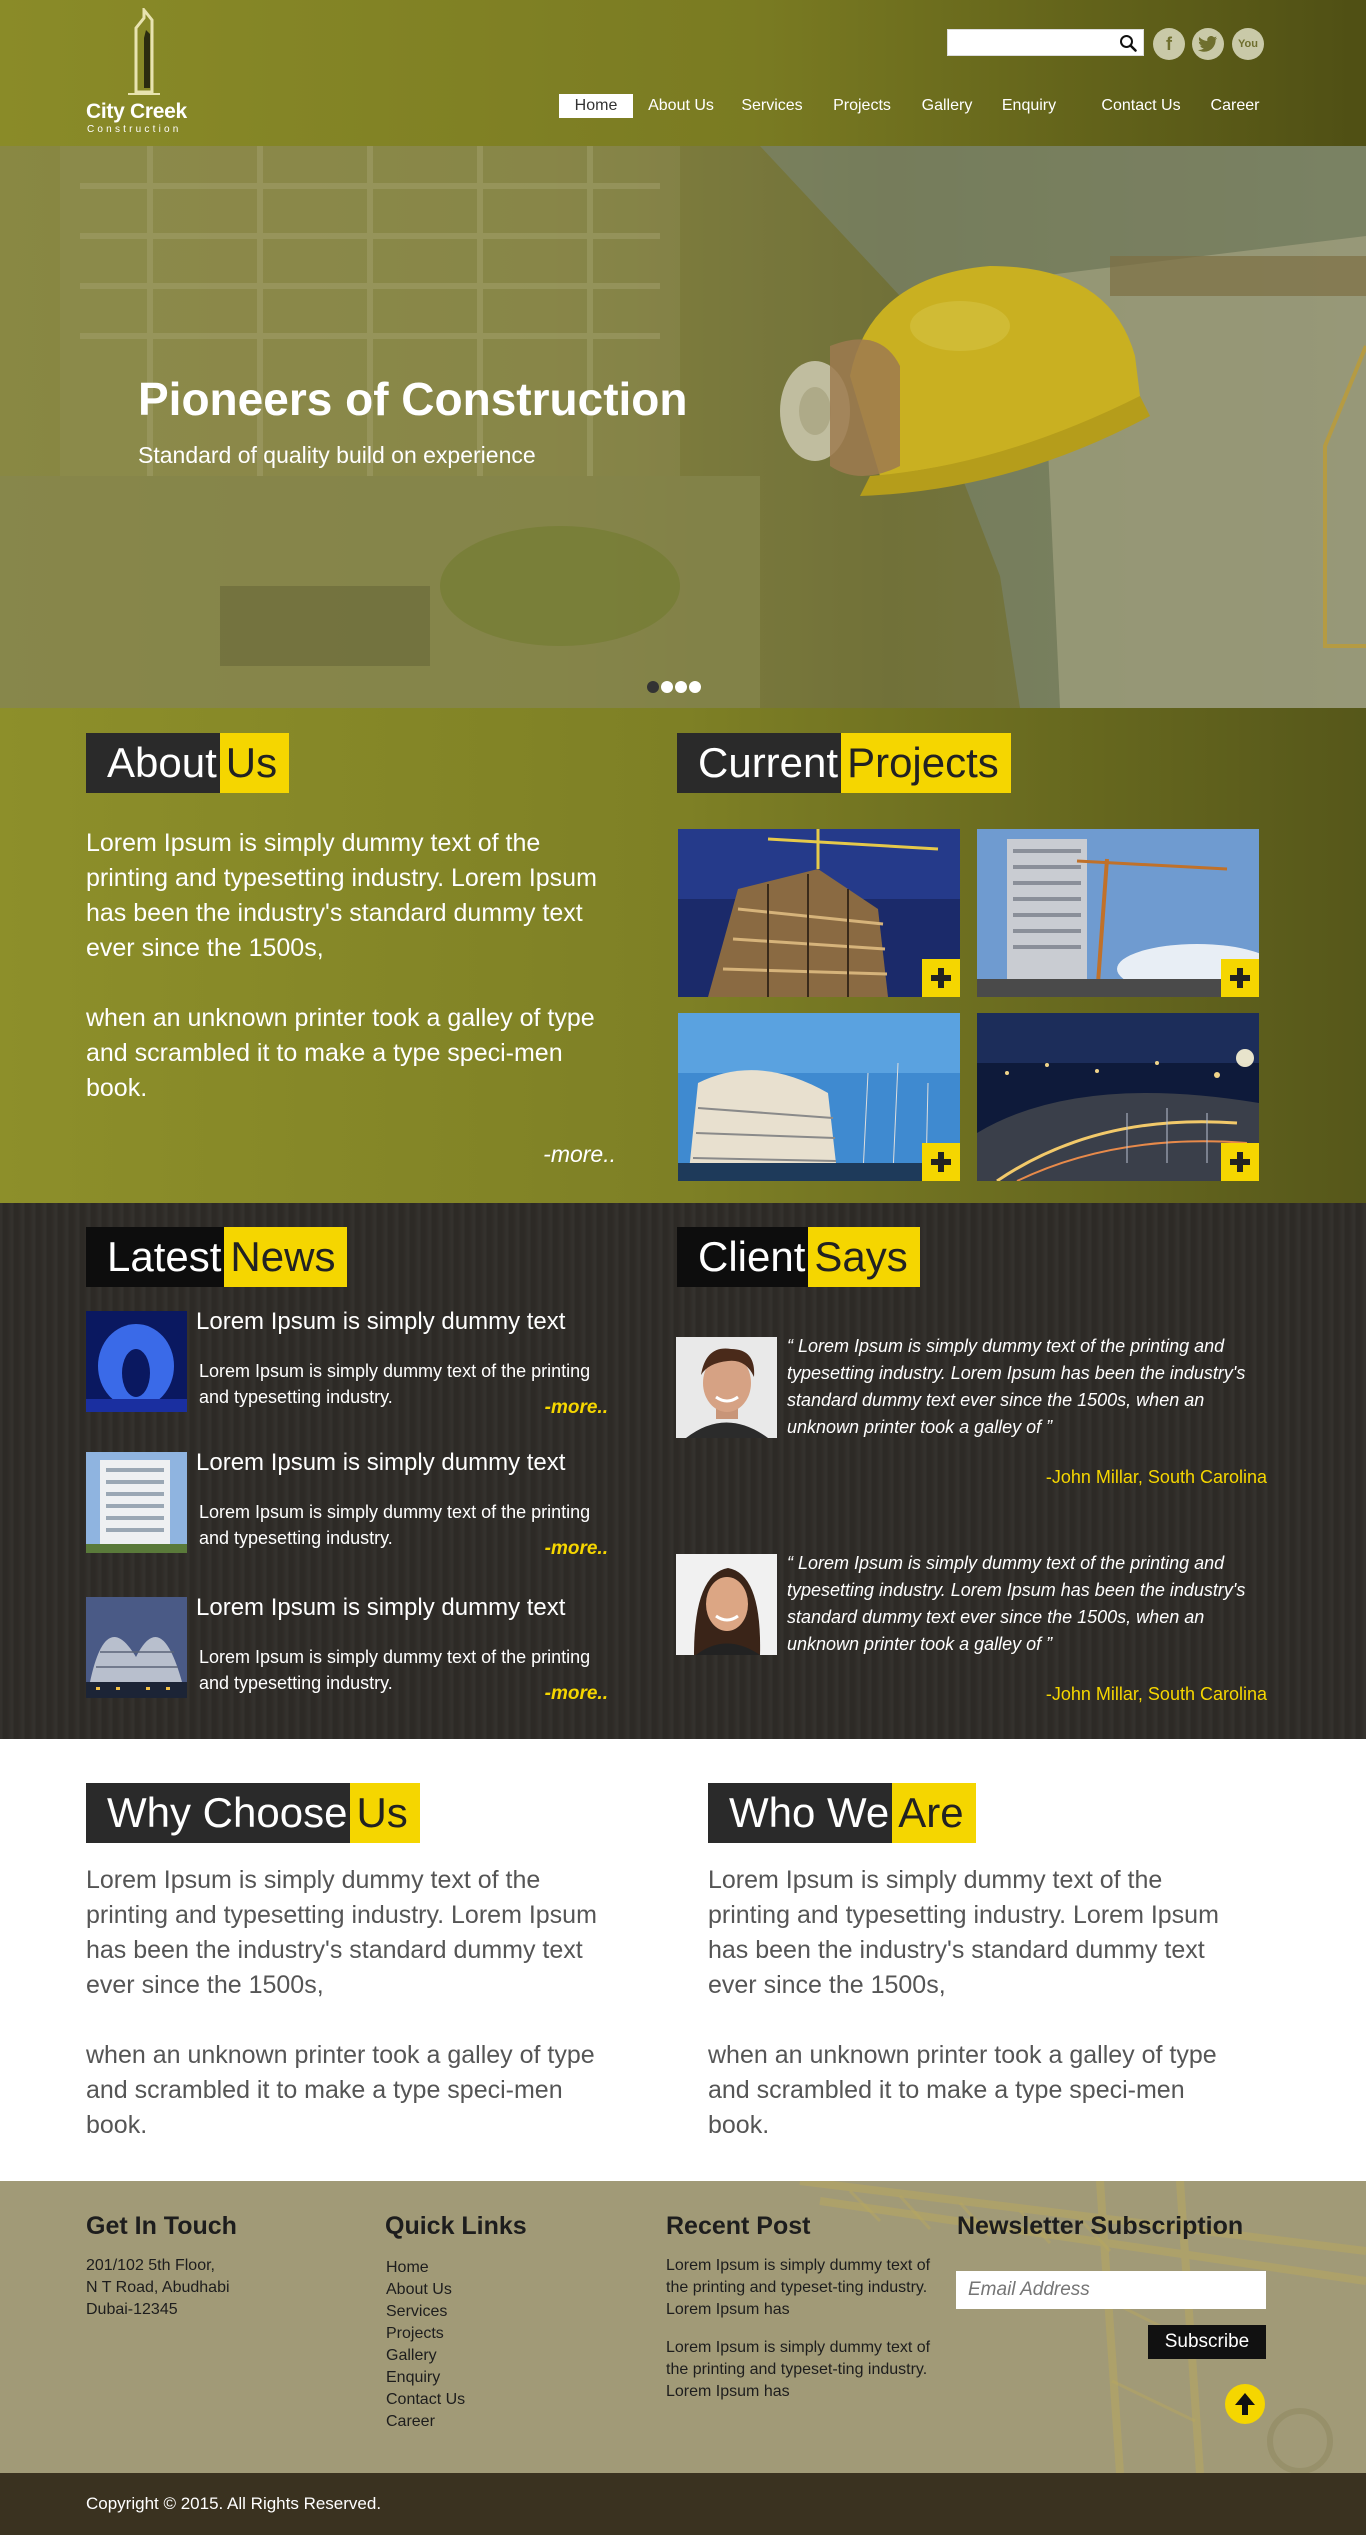 The image size is (1366, 2535). I want to click on project-3-plus-button, so click(941, 1162).